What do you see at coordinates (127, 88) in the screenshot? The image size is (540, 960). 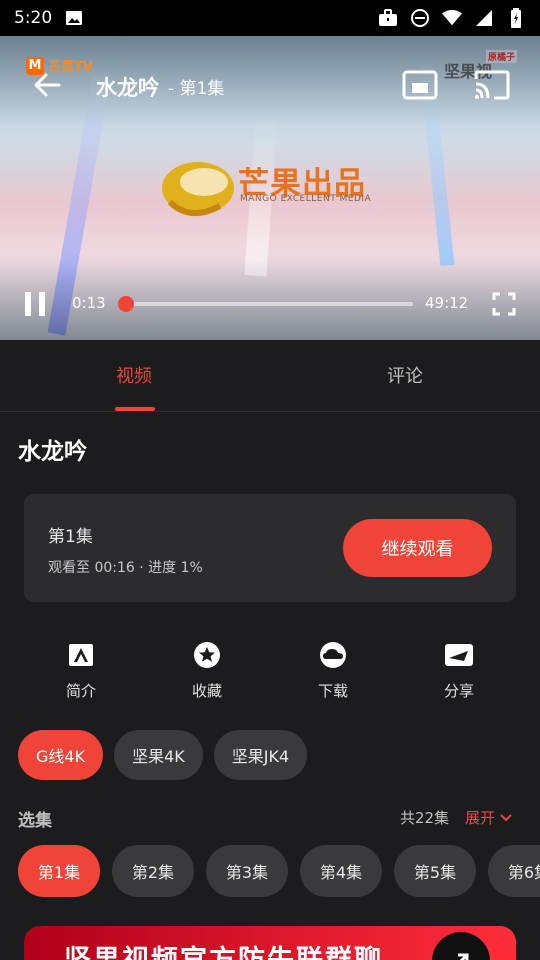 I see `video-title: 水龙吟` at bounding box center [127, 88].